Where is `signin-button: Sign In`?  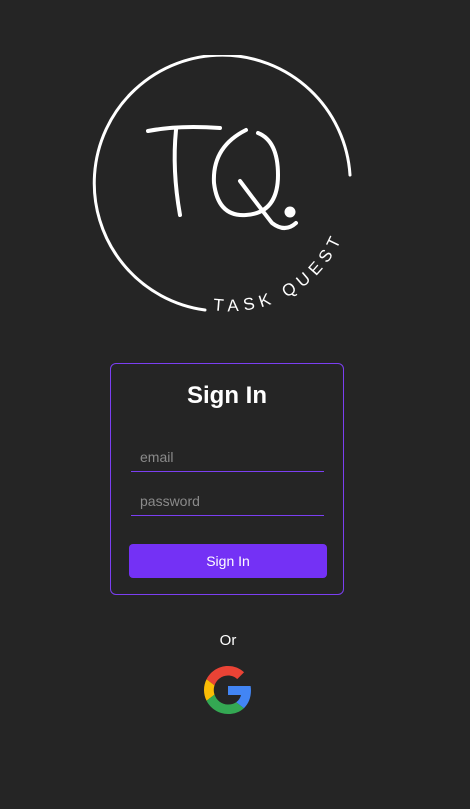
signin-button: Sign In is located at coordinates (228, 561).